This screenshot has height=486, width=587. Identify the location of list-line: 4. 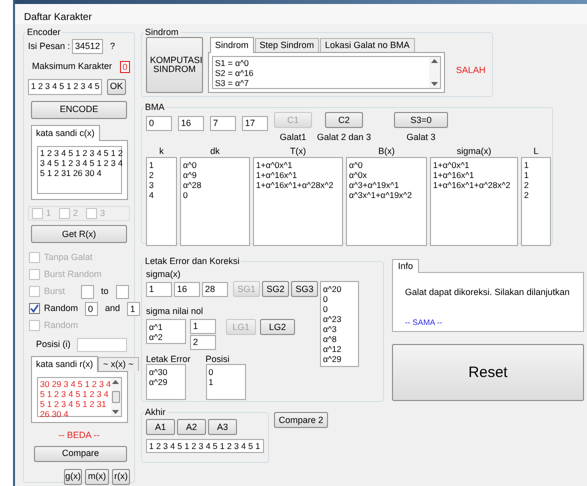
(151, 195).